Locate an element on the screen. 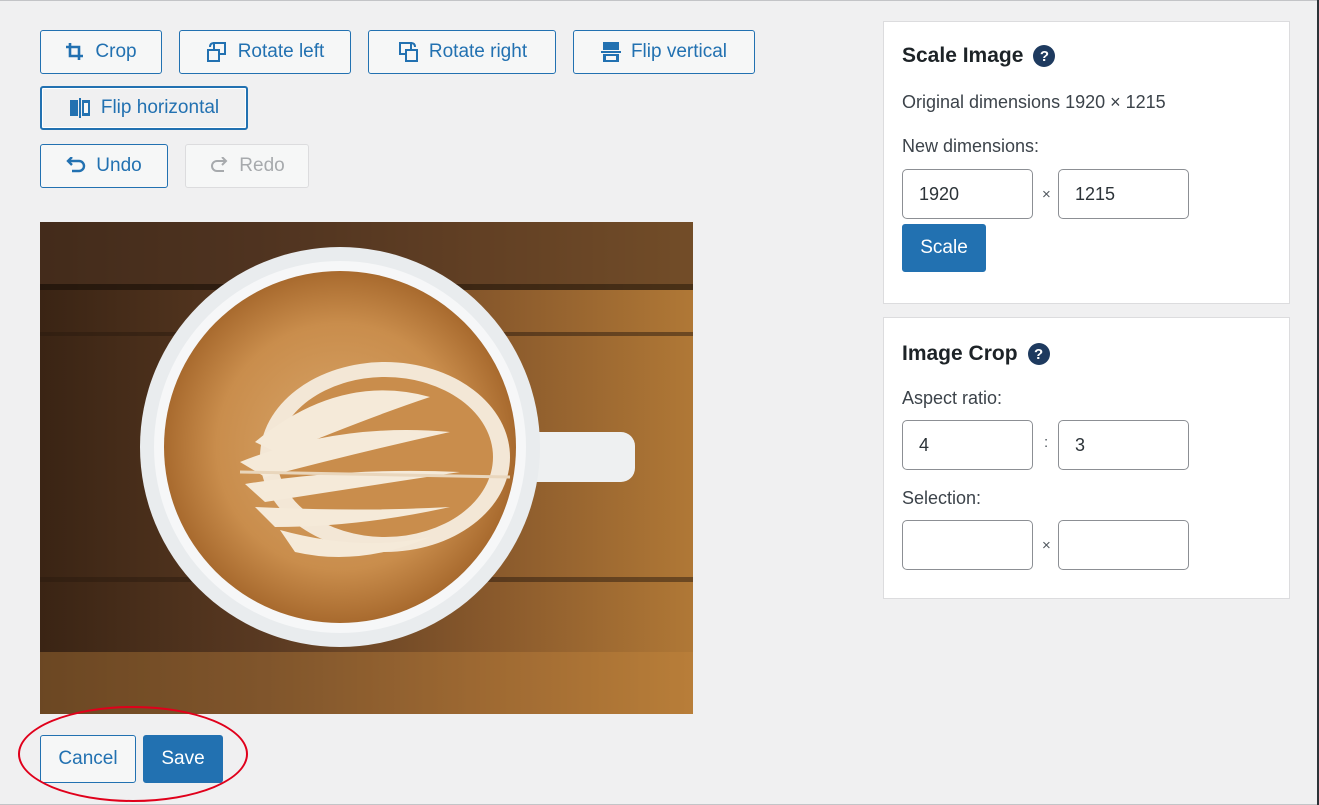 This screenshot has width=1319, height=805. rotate-right-icon is located at coordinates (408, 52).